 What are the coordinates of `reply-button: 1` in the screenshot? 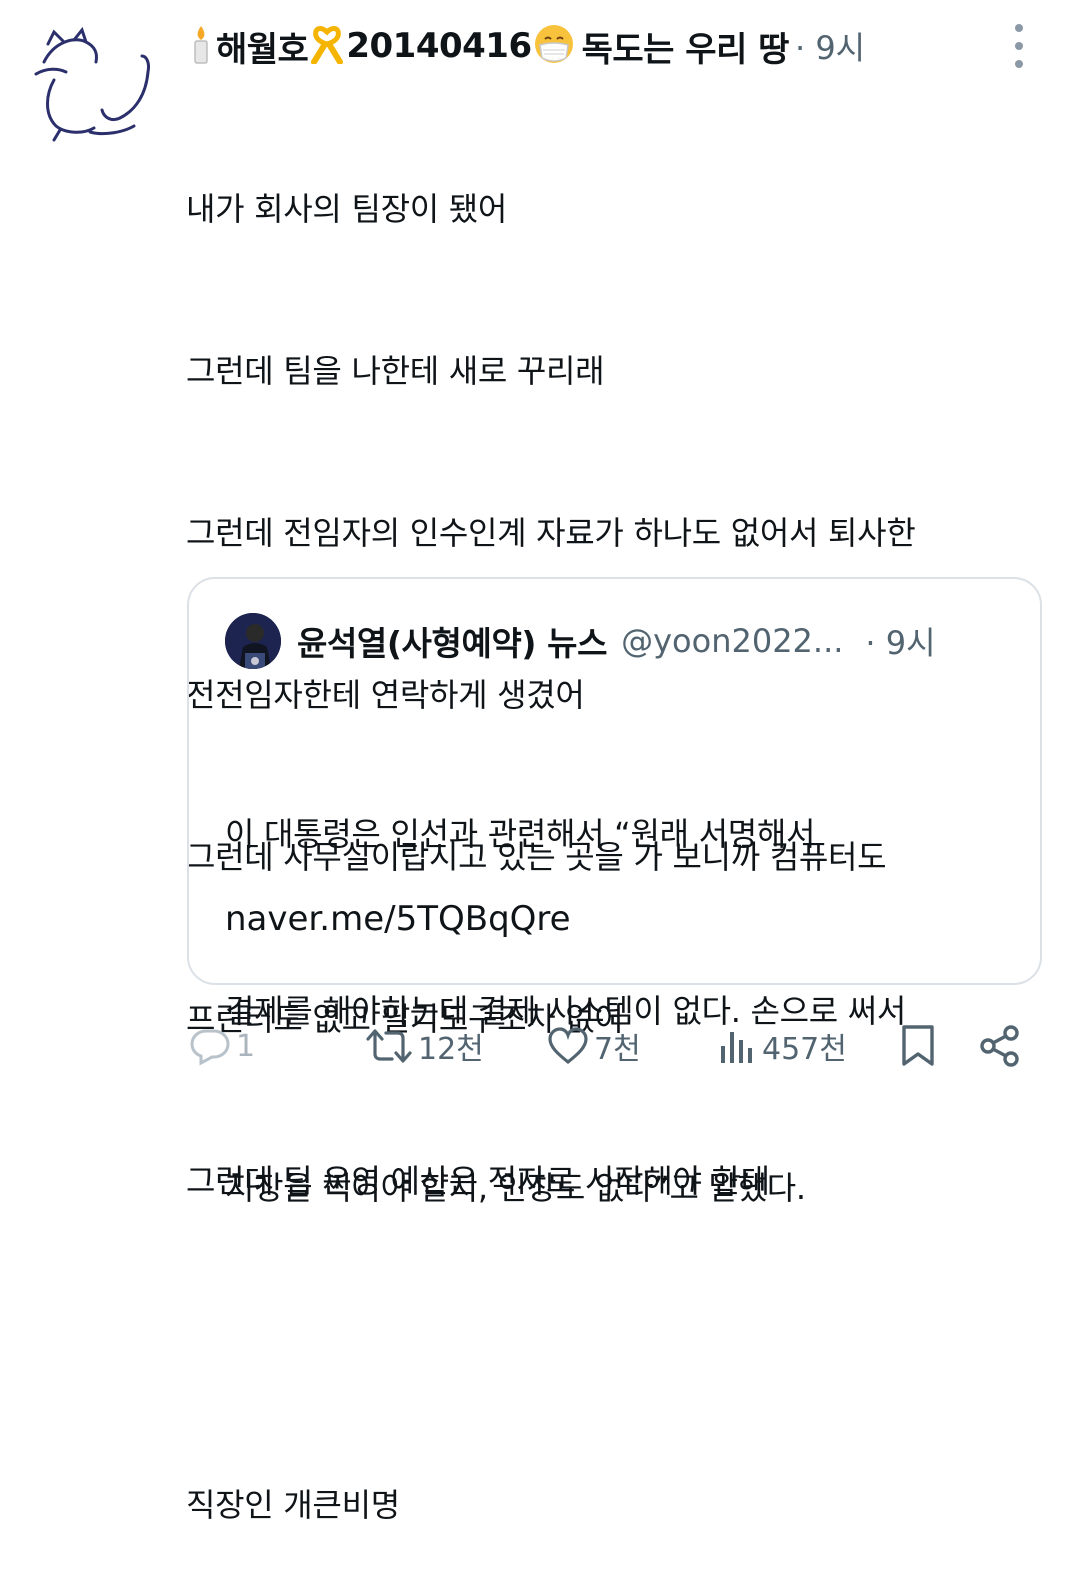 It's located at (221, 1046).